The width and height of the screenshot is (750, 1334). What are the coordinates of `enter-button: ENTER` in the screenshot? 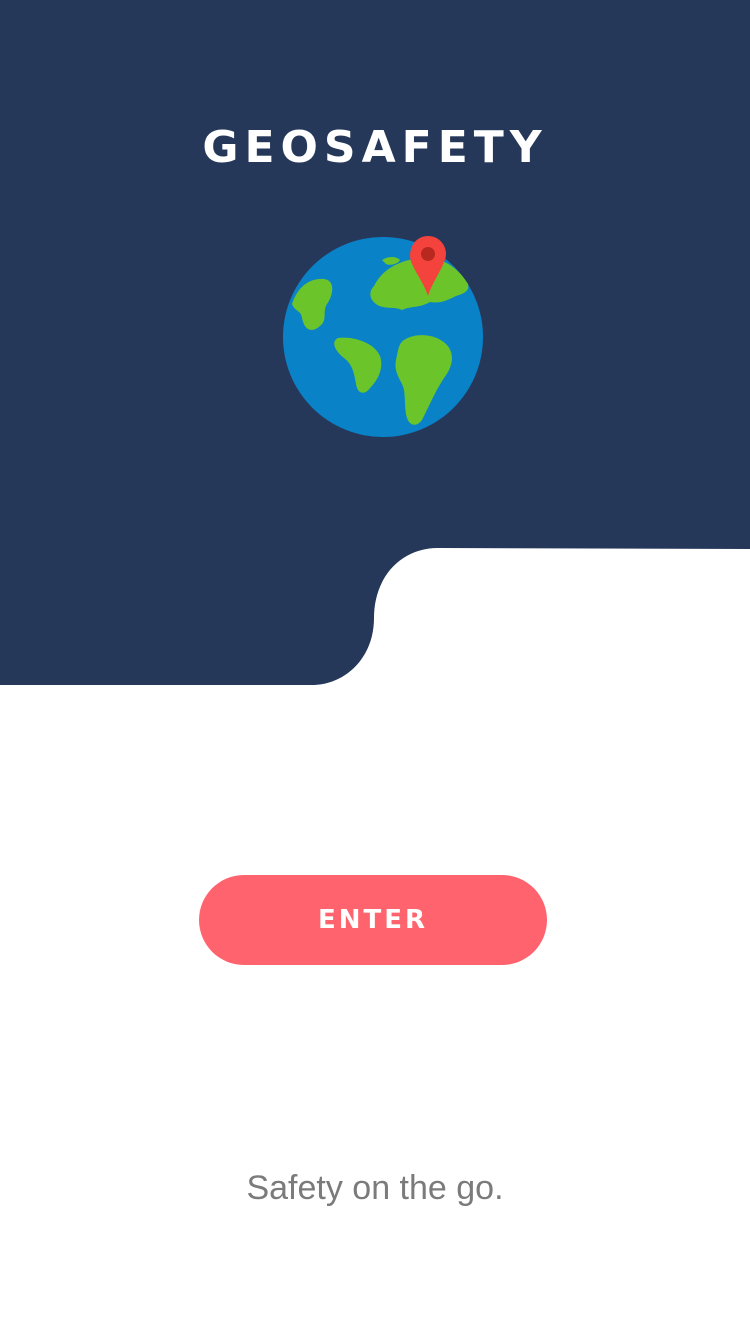 It's located at (373, 920).